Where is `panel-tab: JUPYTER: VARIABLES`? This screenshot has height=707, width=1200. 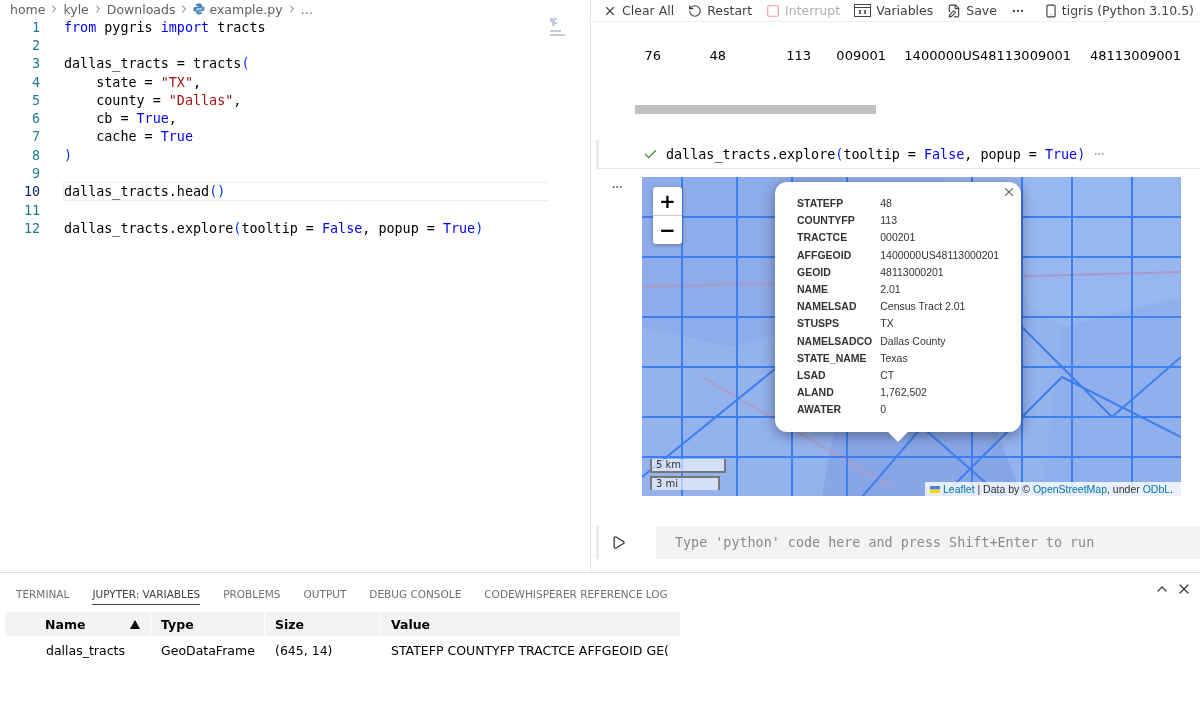 panel-tab: JUPYTER: VARIABLES is located at coordinates (146, 593).